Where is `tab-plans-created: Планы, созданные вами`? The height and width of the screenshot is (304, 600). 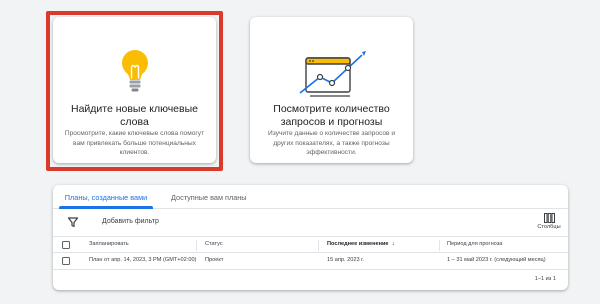 tab-plans-created: Планы, созданные вами is located at coordinates (106, 197).